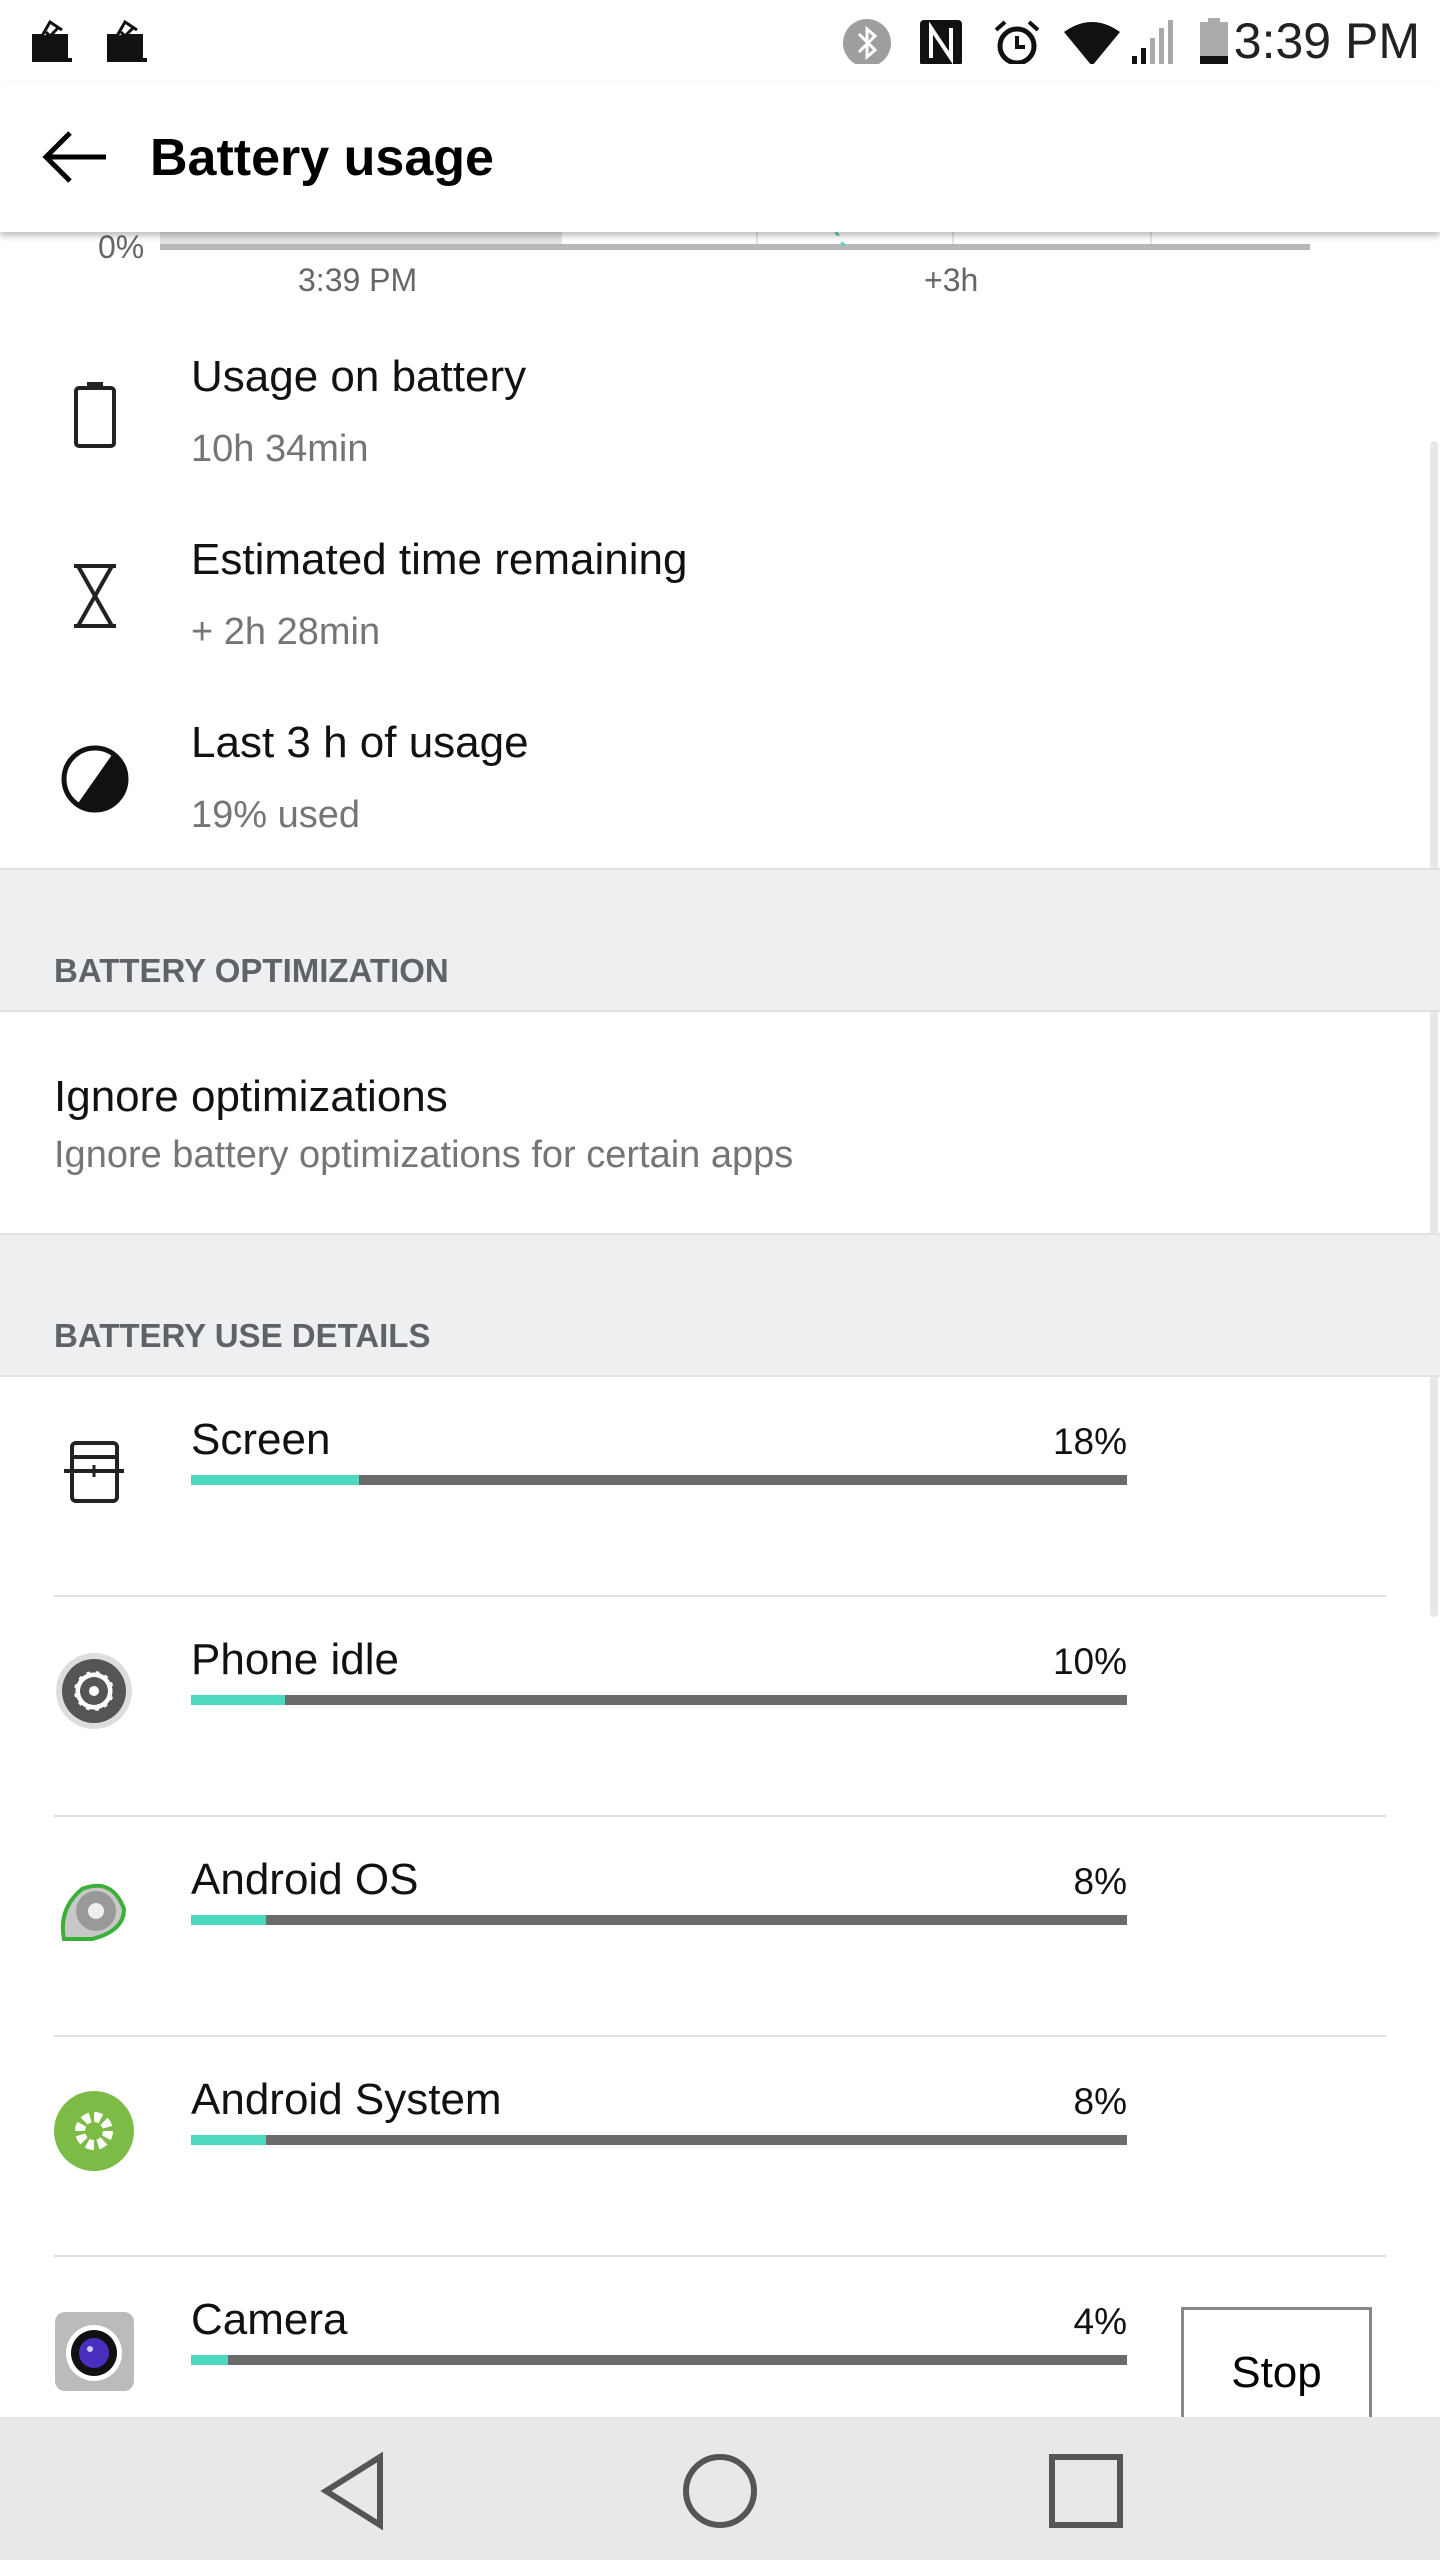  Describe the element at coordinates (720, 940) in the screenshot. I see `section-header-optimization: BATTERY OPTIMIZATION` at that location.